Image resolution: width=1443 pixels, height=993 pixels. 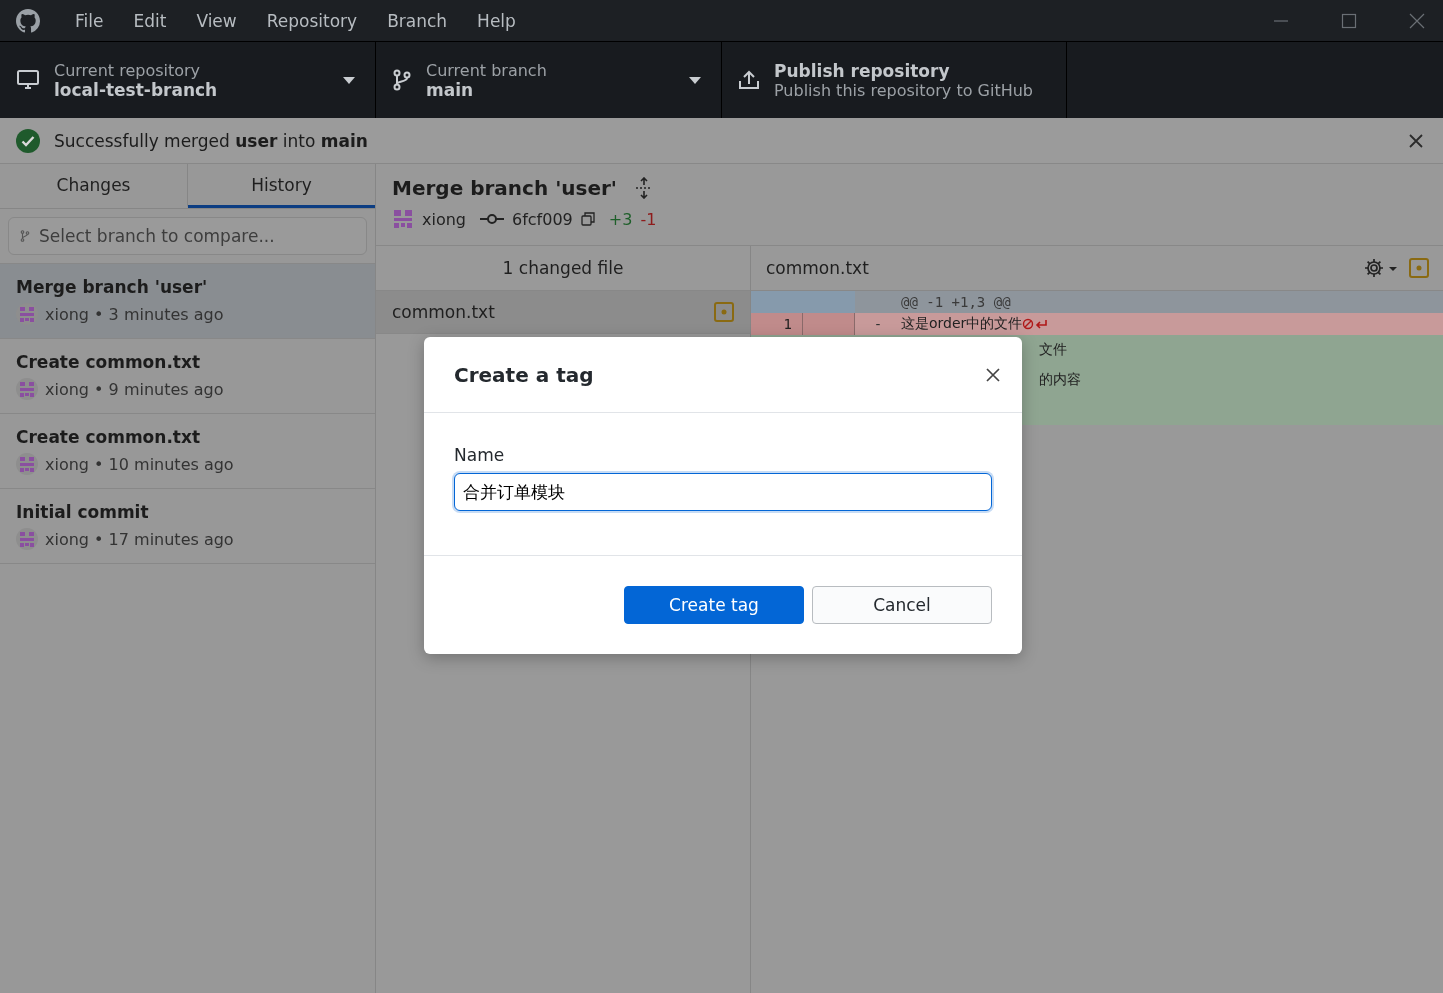 What do you see at coordinates (817, 268) in the screenshot?
I see `diff-filename: common.txt` at bounding box center [817, 268].